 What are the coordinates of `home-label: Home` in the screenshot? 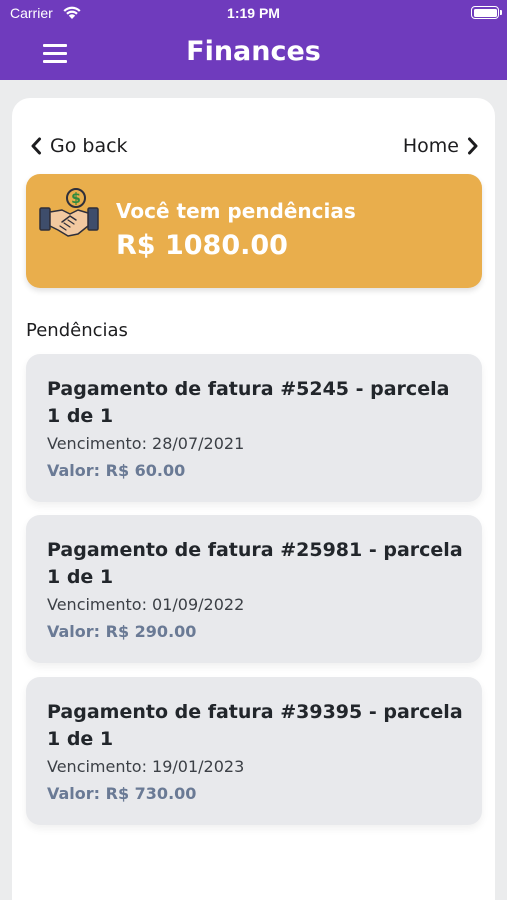 It's located at (430, 146).